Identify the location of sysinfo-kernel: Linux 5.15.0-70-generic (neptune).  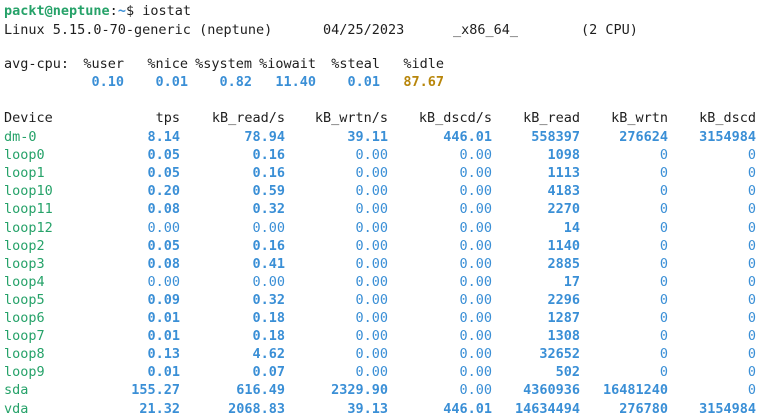
(138, 30).